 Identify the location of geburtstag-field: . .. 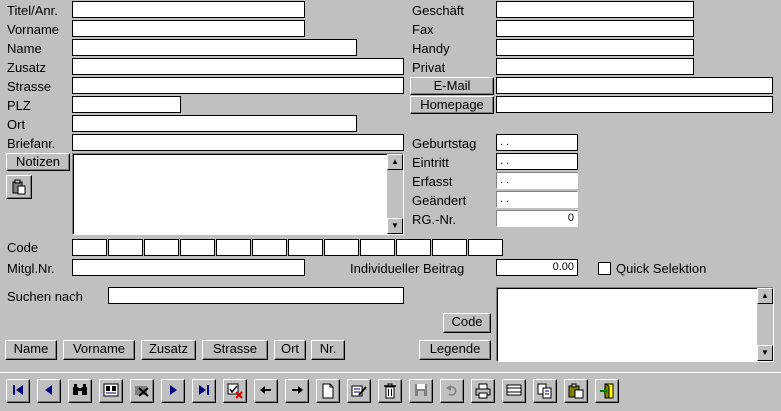
(537, 142).